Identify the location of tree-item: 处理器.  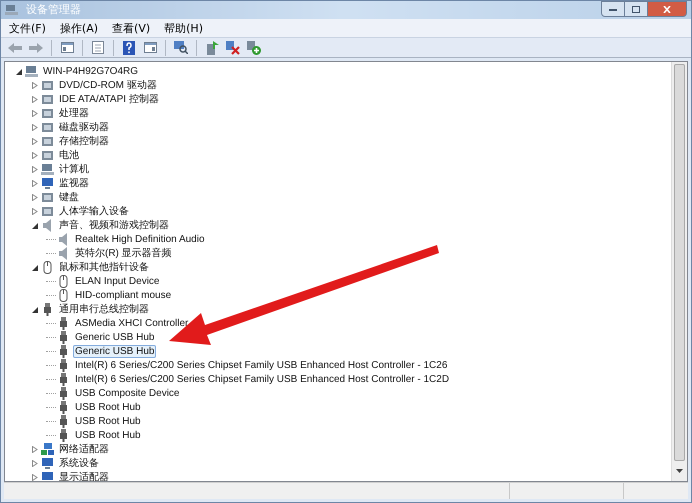
(74, 113).